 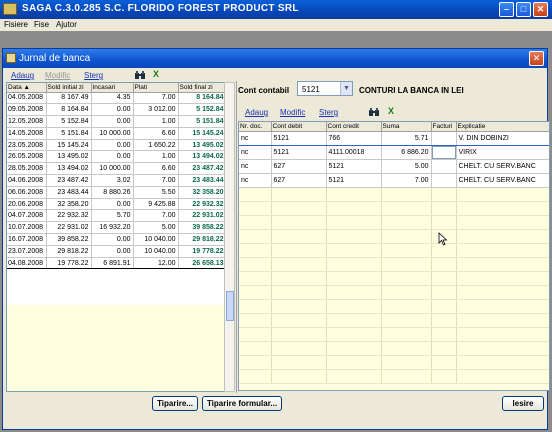 I want to click on payments-cell: 12.00, so click(x=156, y=263).